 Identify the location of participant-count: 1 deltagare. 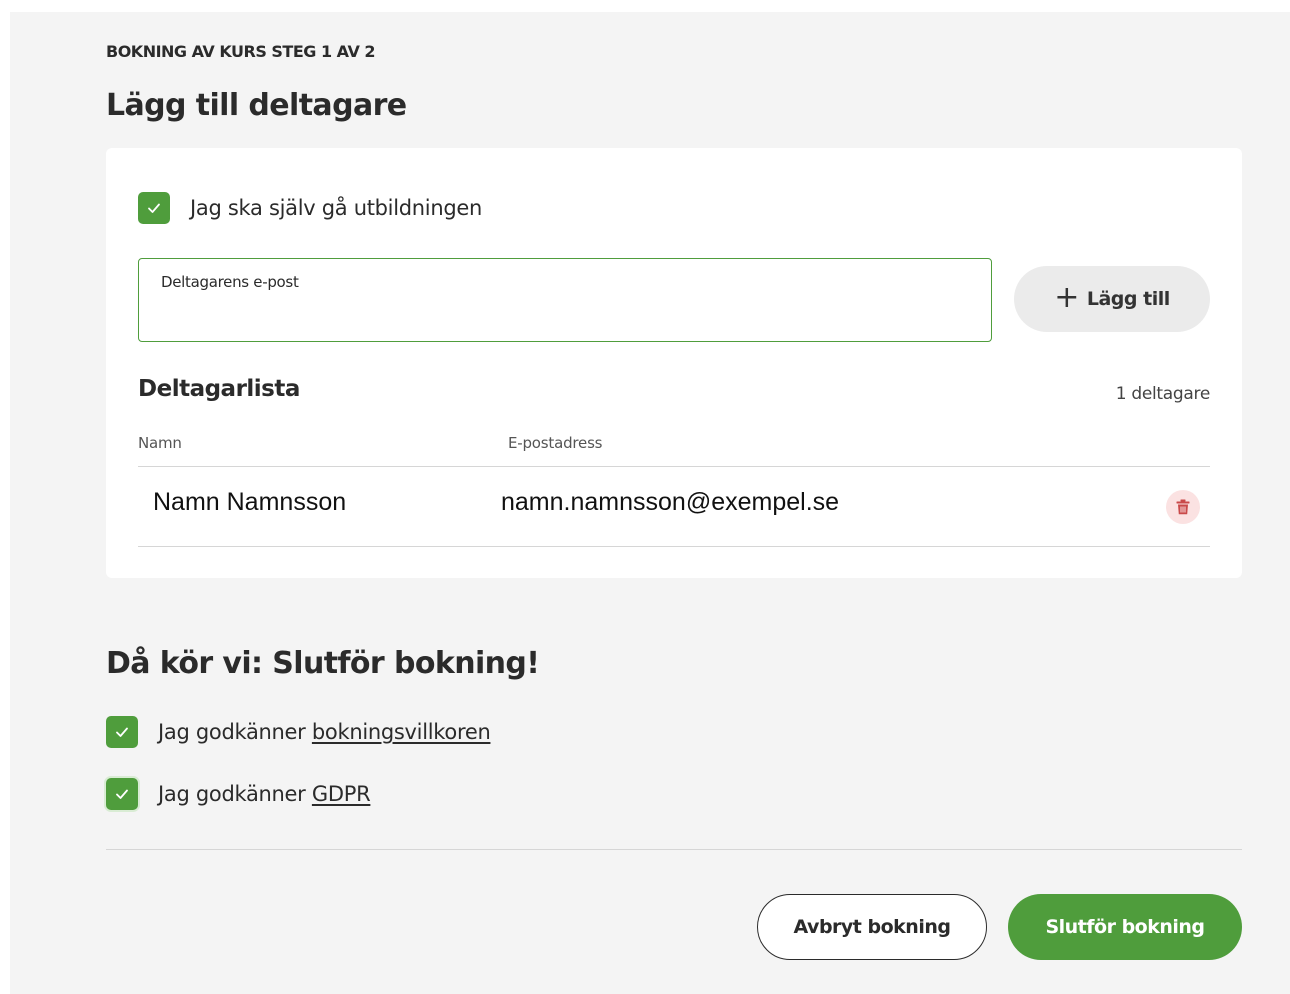
(1163, 394).